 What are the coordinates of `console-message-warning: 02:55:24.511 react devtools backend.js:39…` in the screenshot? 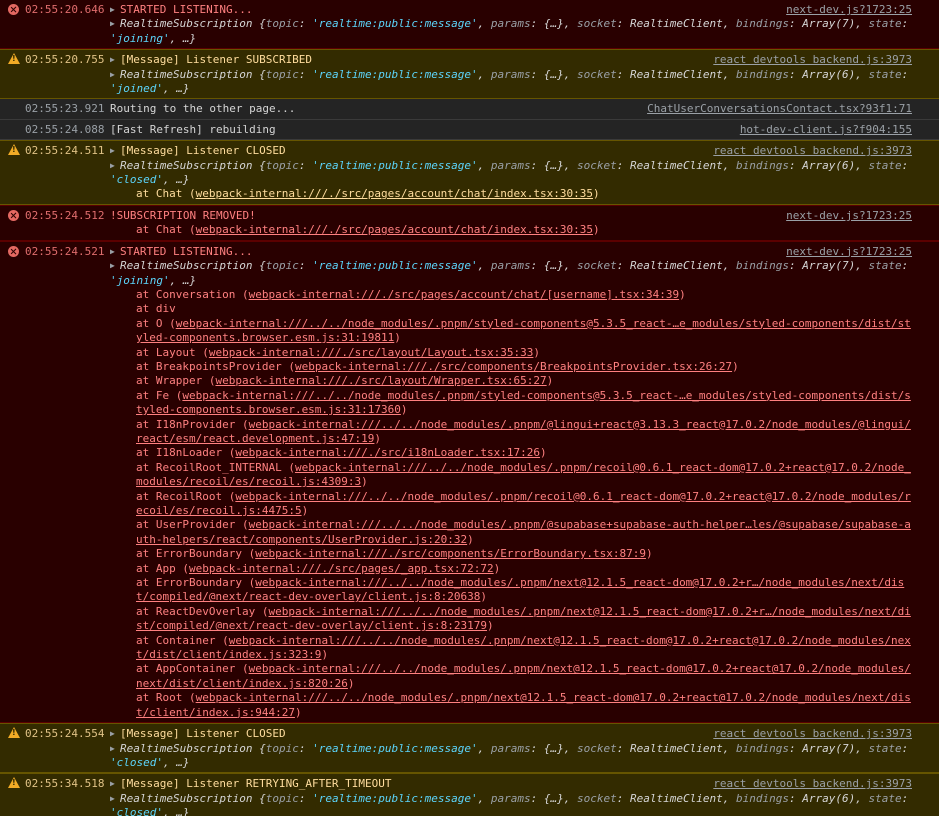 It's located at (469, 172).